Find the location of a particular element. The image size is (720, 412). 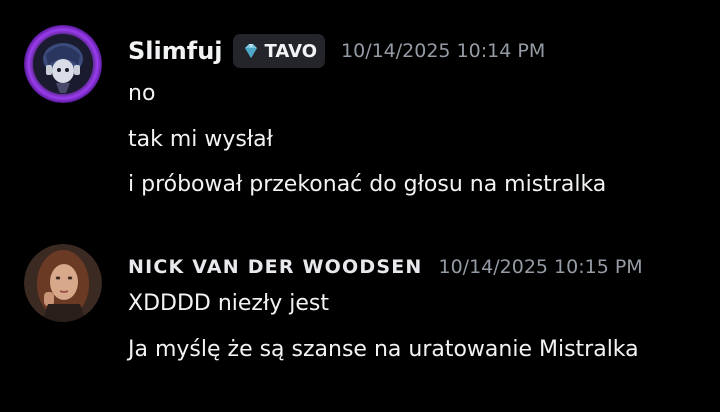

timestamp: 10/14/2025 10:14 PM is located at coordinates (443, 51).